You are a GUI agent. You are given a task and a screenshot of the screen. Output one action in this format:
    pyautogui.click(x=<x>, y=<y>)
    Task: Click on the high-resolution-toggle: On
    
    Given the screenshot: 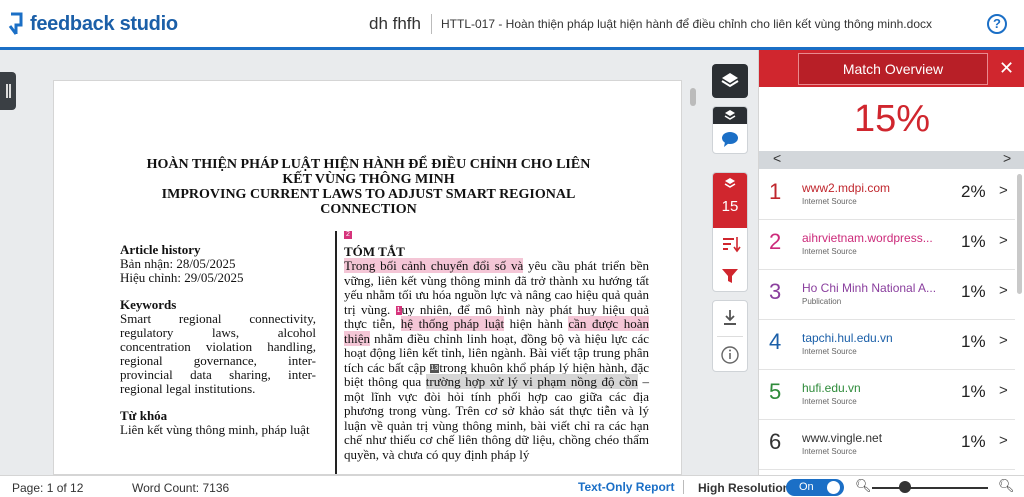 What is the action you would take?
    pyautogui.click(x=815, y=487)
    